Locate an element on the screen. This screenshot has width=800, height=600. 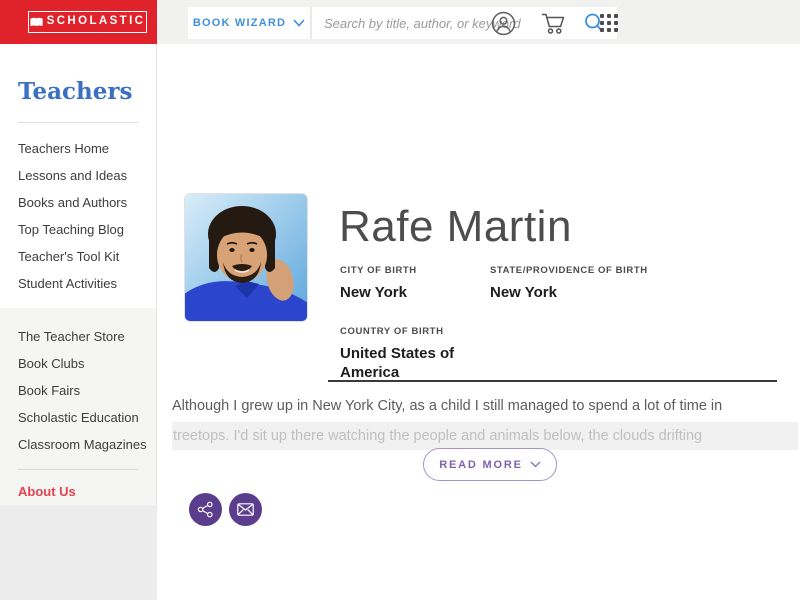
field-city-of-birth: CITY OF BIRTH New York is located at coordinates (378, 283).